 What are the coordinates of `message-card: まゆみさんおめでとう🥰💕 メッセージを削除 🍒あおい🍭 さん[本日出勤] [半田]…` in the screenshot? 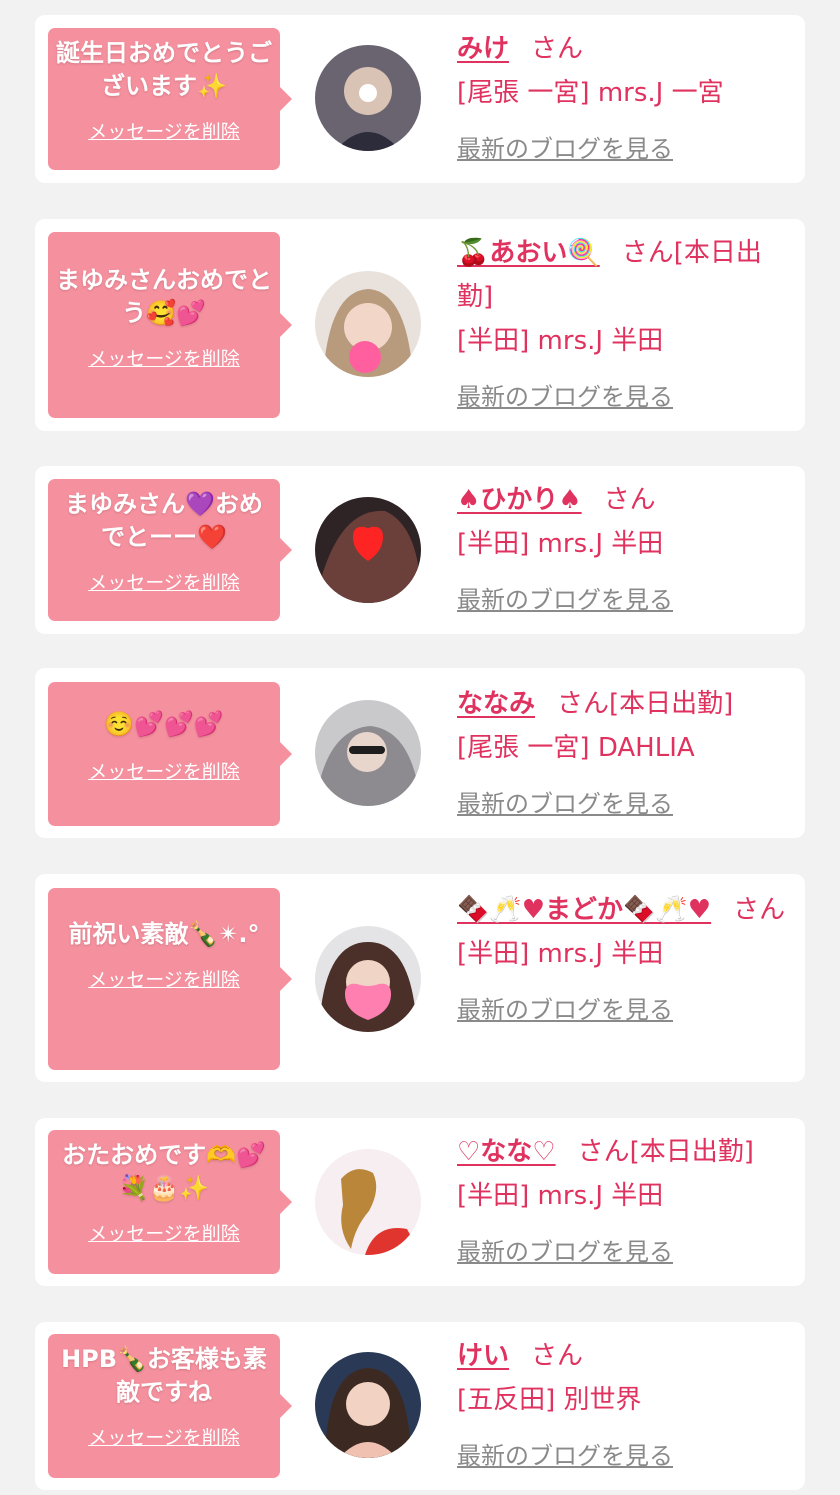 It's located at (420, 325).